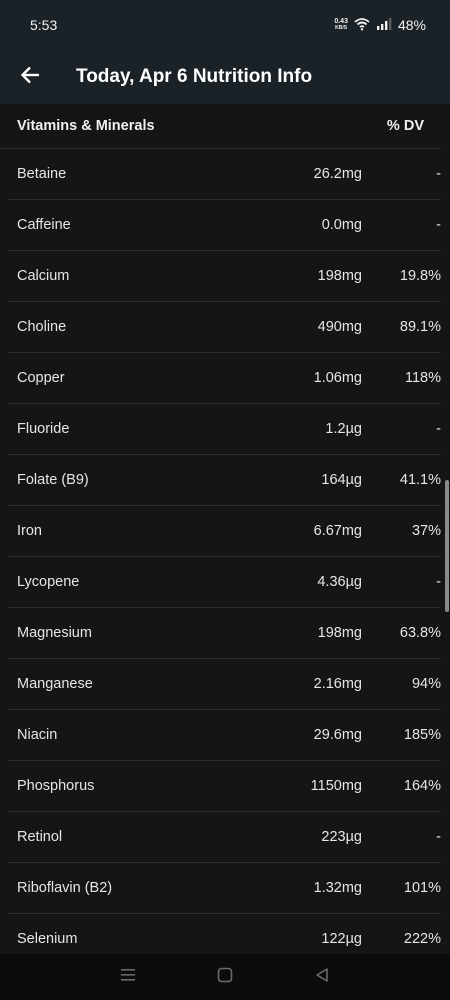  Describe the element at coordinates (384, 25) in the screenshot. I see `signal-icon` at that location.